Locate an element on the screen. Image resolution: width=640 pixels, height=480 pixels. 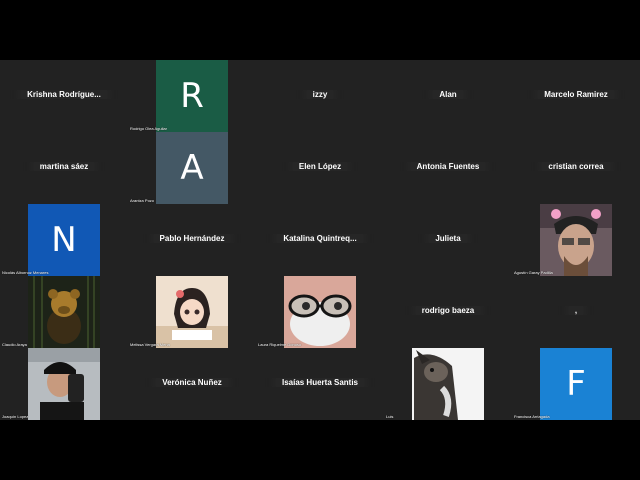
participant-tile: izzy is located at coordinates (320, 96).